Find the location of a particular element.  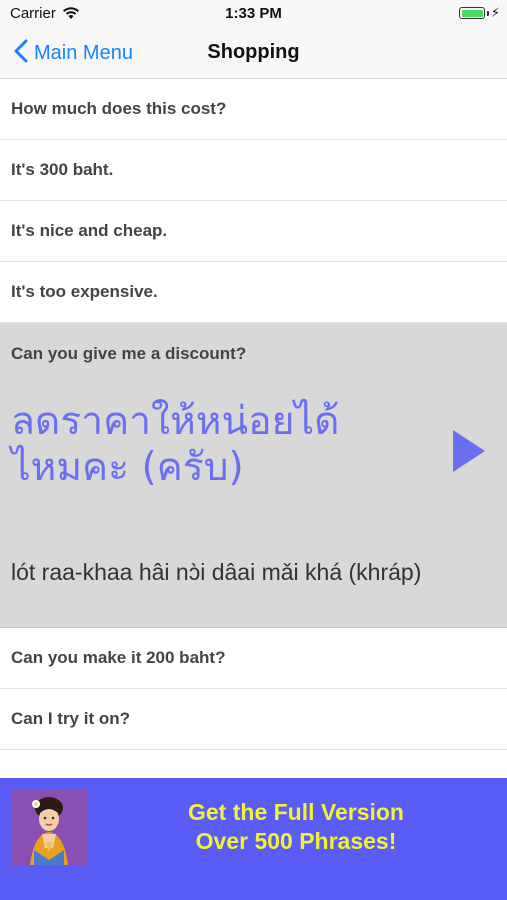

banner-line: Get the Full Version is located at coordinates (296, 812).